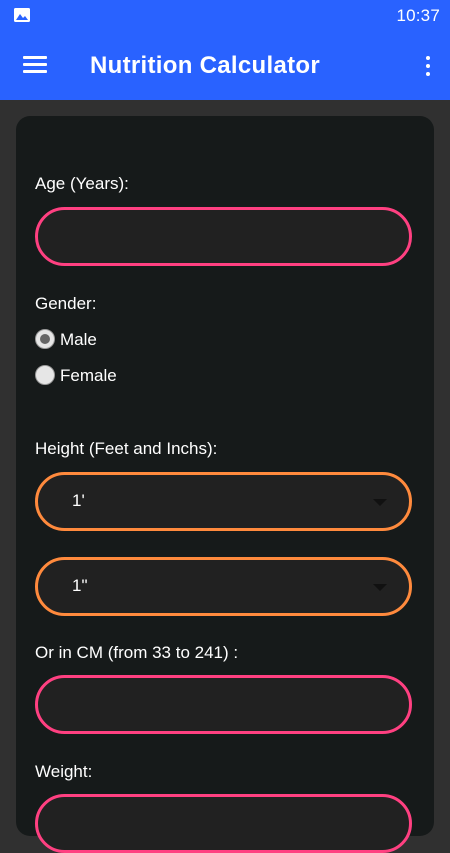  What do you see at coordinates (223, 236) in the screenshot?
I see `age-input` at bounding box center [223, 236].